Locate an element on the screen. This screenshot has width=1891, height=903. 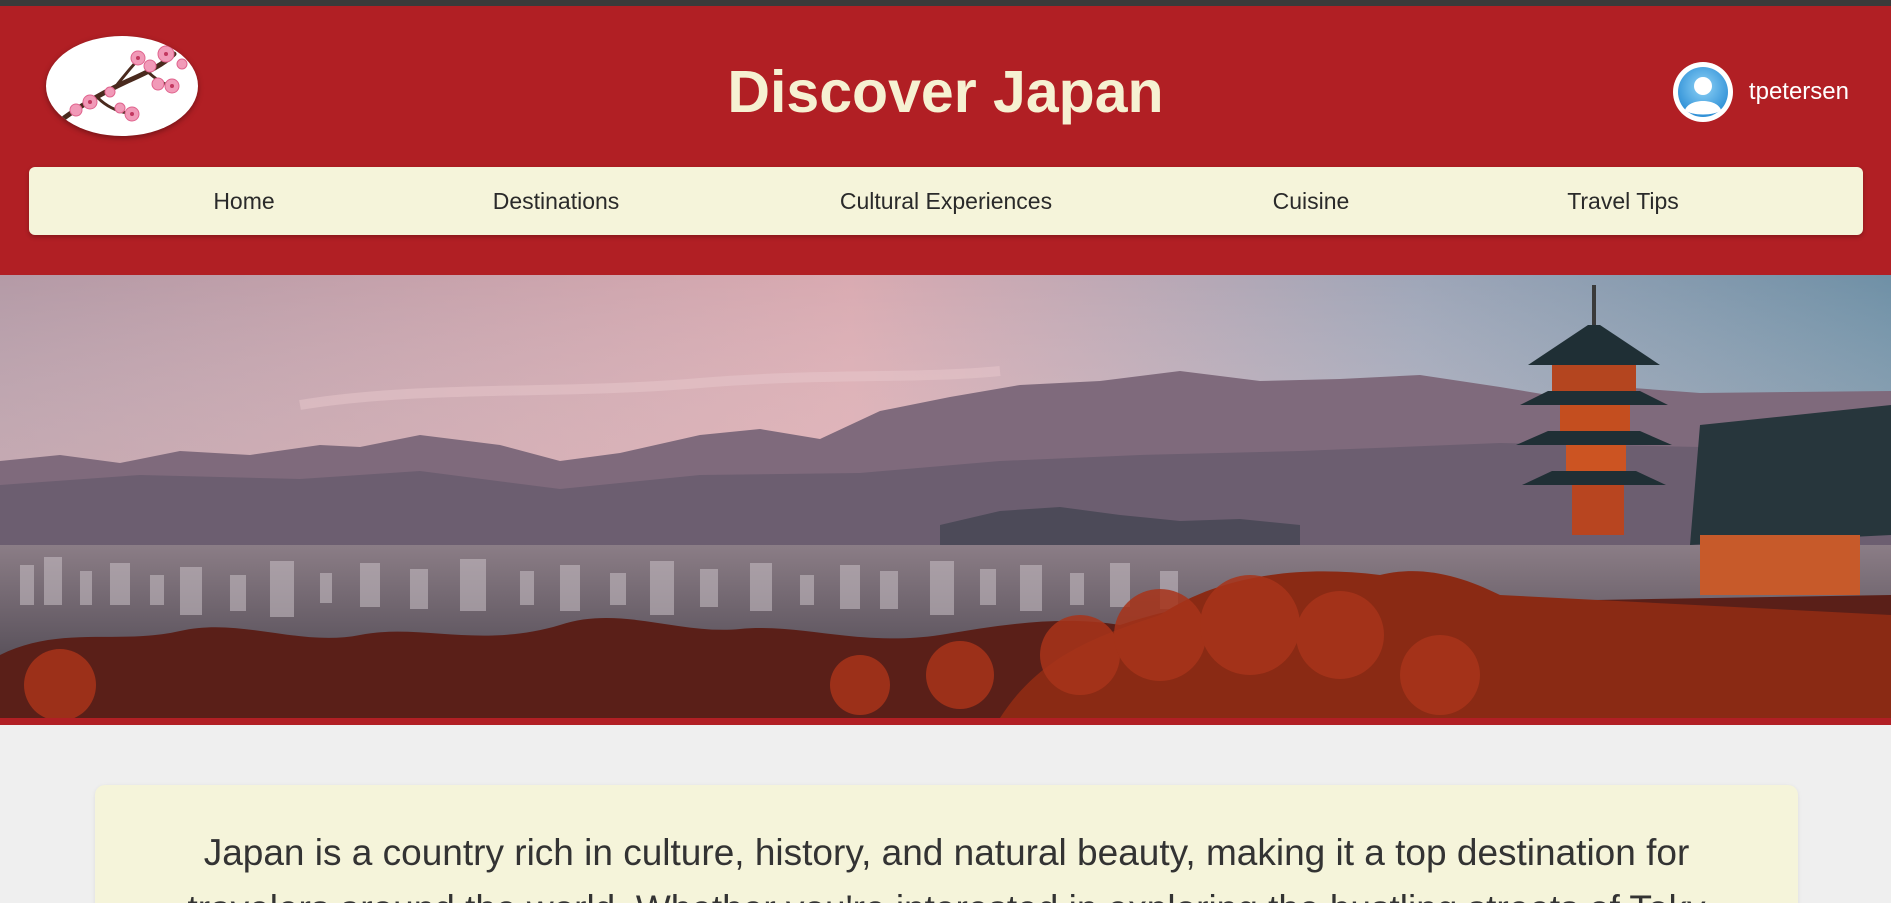
nav-item-travel-tips: Travel Tips is located at coordinates (1623, 201).